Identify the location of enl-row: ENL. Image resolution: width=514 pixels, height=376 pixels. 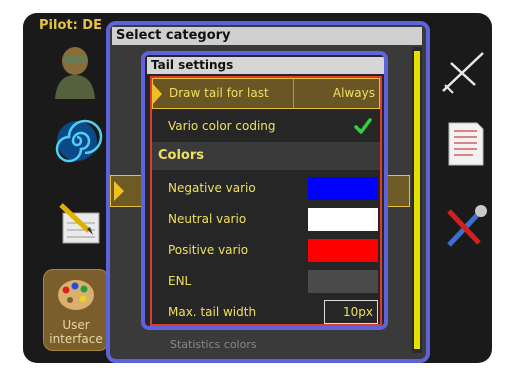
(266, 281).